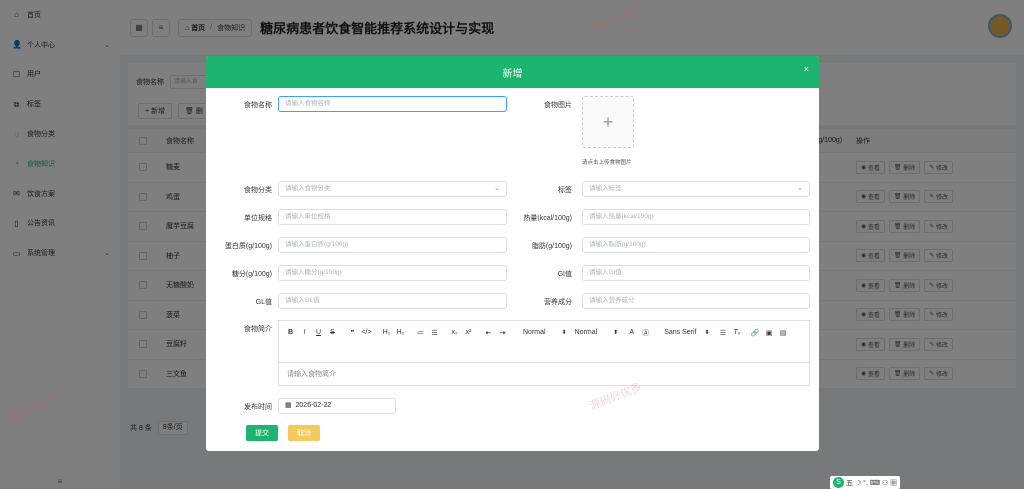 The height and width of the screenshot is (489, 1024). I want to click on fat-input: 请输入脂肪(g/100g), so click(696, 245).